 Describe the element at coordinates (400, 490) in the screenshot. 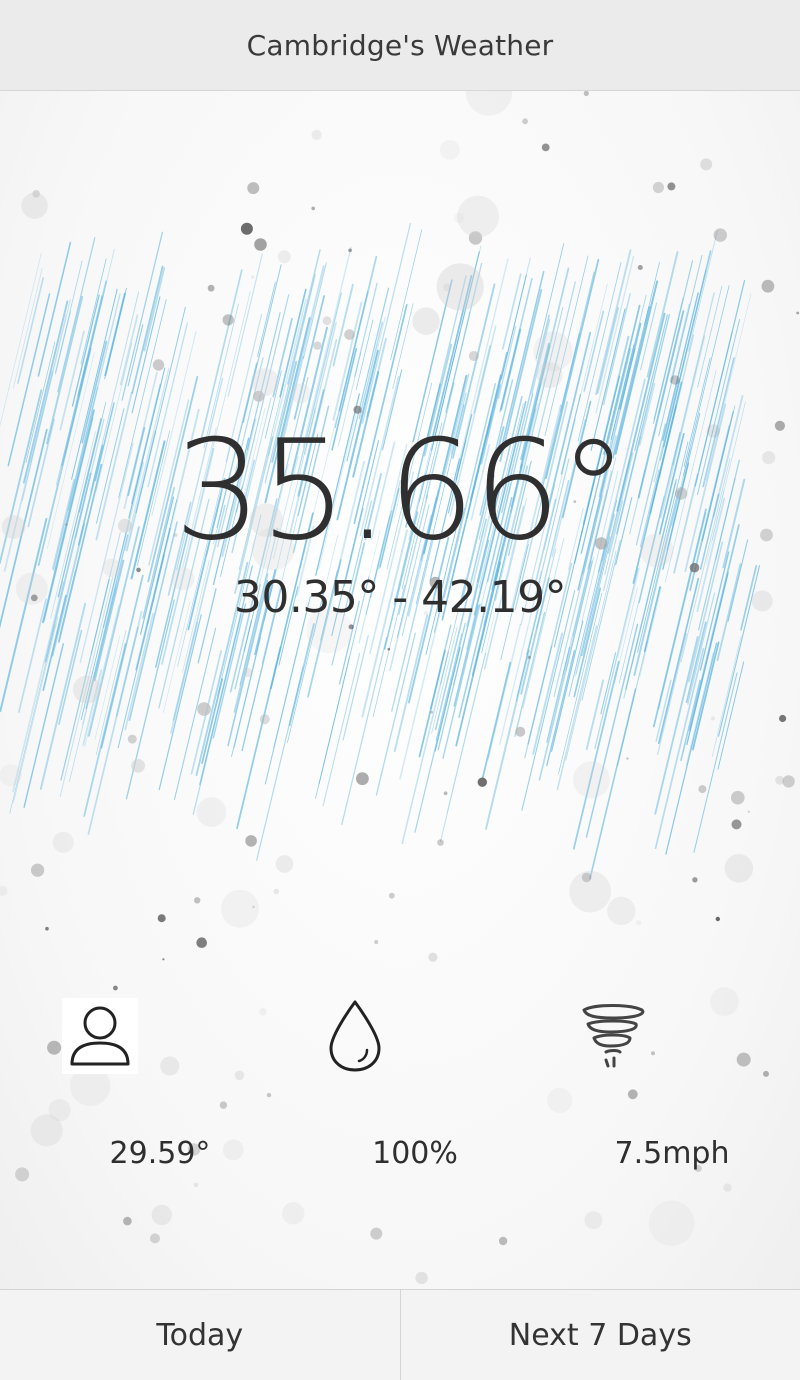

I see `current-temperature: 35.66°` at that location.